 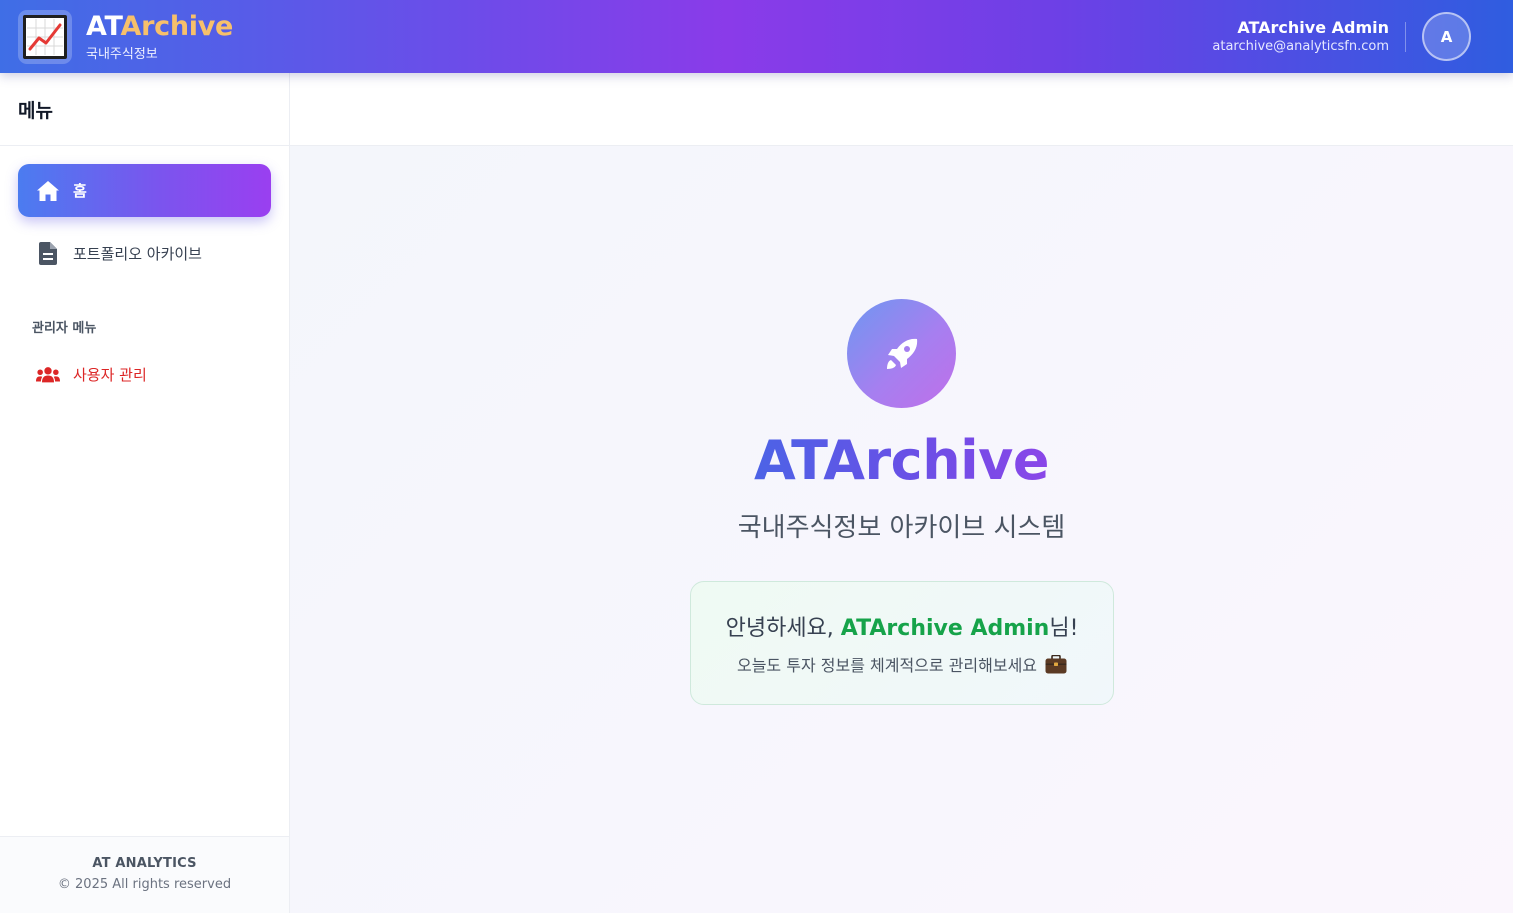 What do you see at coordinates (35, 110) in the screenshot?
I see `sidebar-title: 메뉴` at bounding box center [35, 110].